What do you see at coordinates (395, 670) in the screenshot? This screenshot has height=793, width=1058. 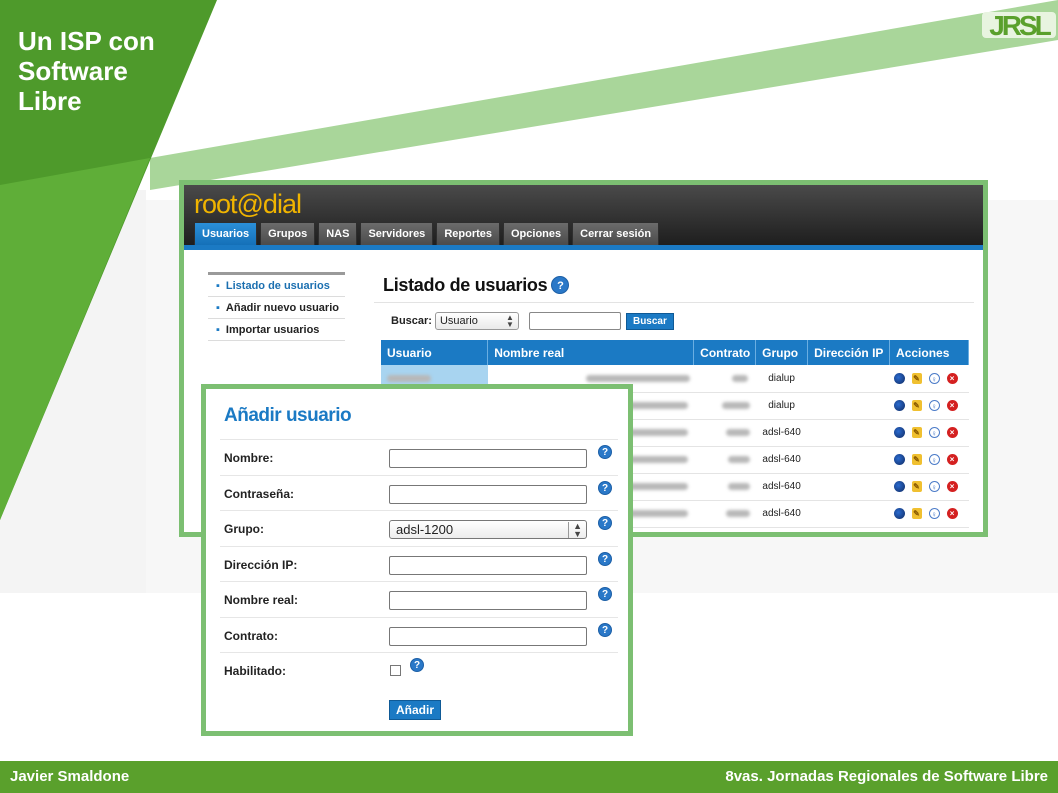 I see `habilitado-checkbox` at bounding box center [395, 670].